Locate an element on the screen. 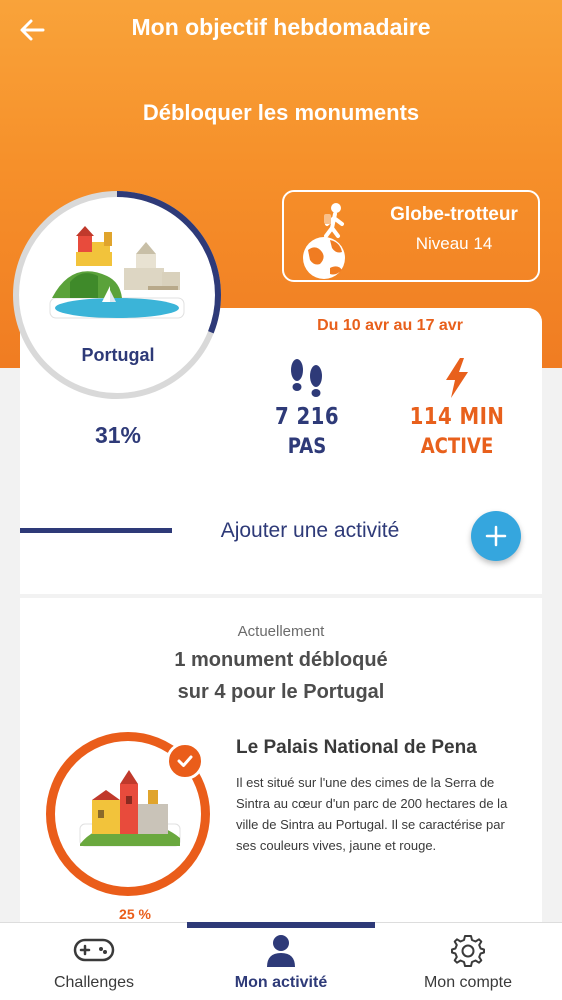 This screenshot has height=1000, width=562. nav-label-challenges: Challenges is located at coordinates (94, 982).